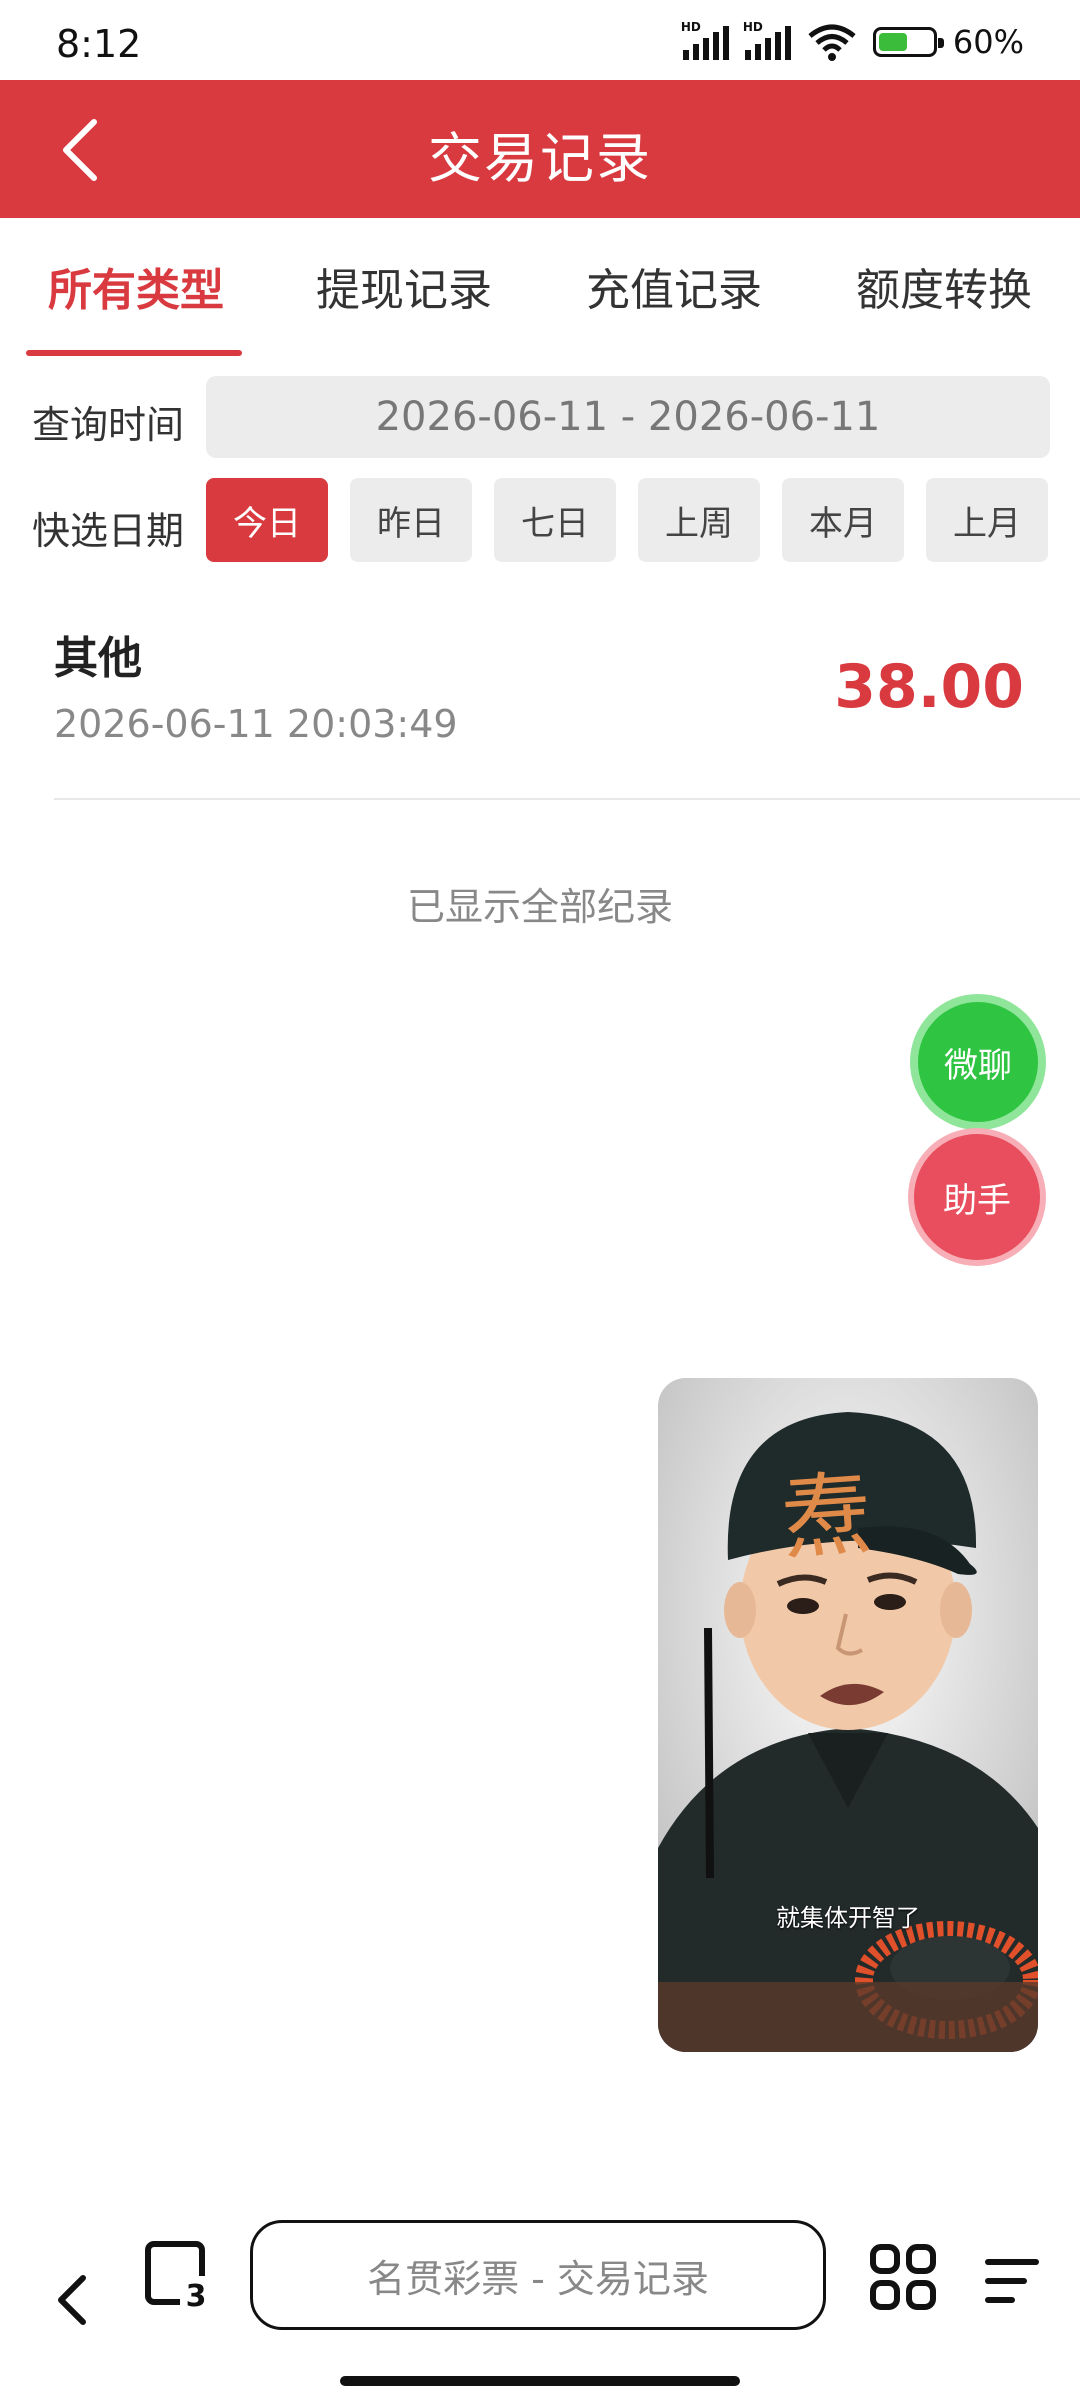 Image resolution: width=1080 pixels, height=2400 pixels. I want to click on list-end-message: 已显示全部纪录, so click(539, 907).